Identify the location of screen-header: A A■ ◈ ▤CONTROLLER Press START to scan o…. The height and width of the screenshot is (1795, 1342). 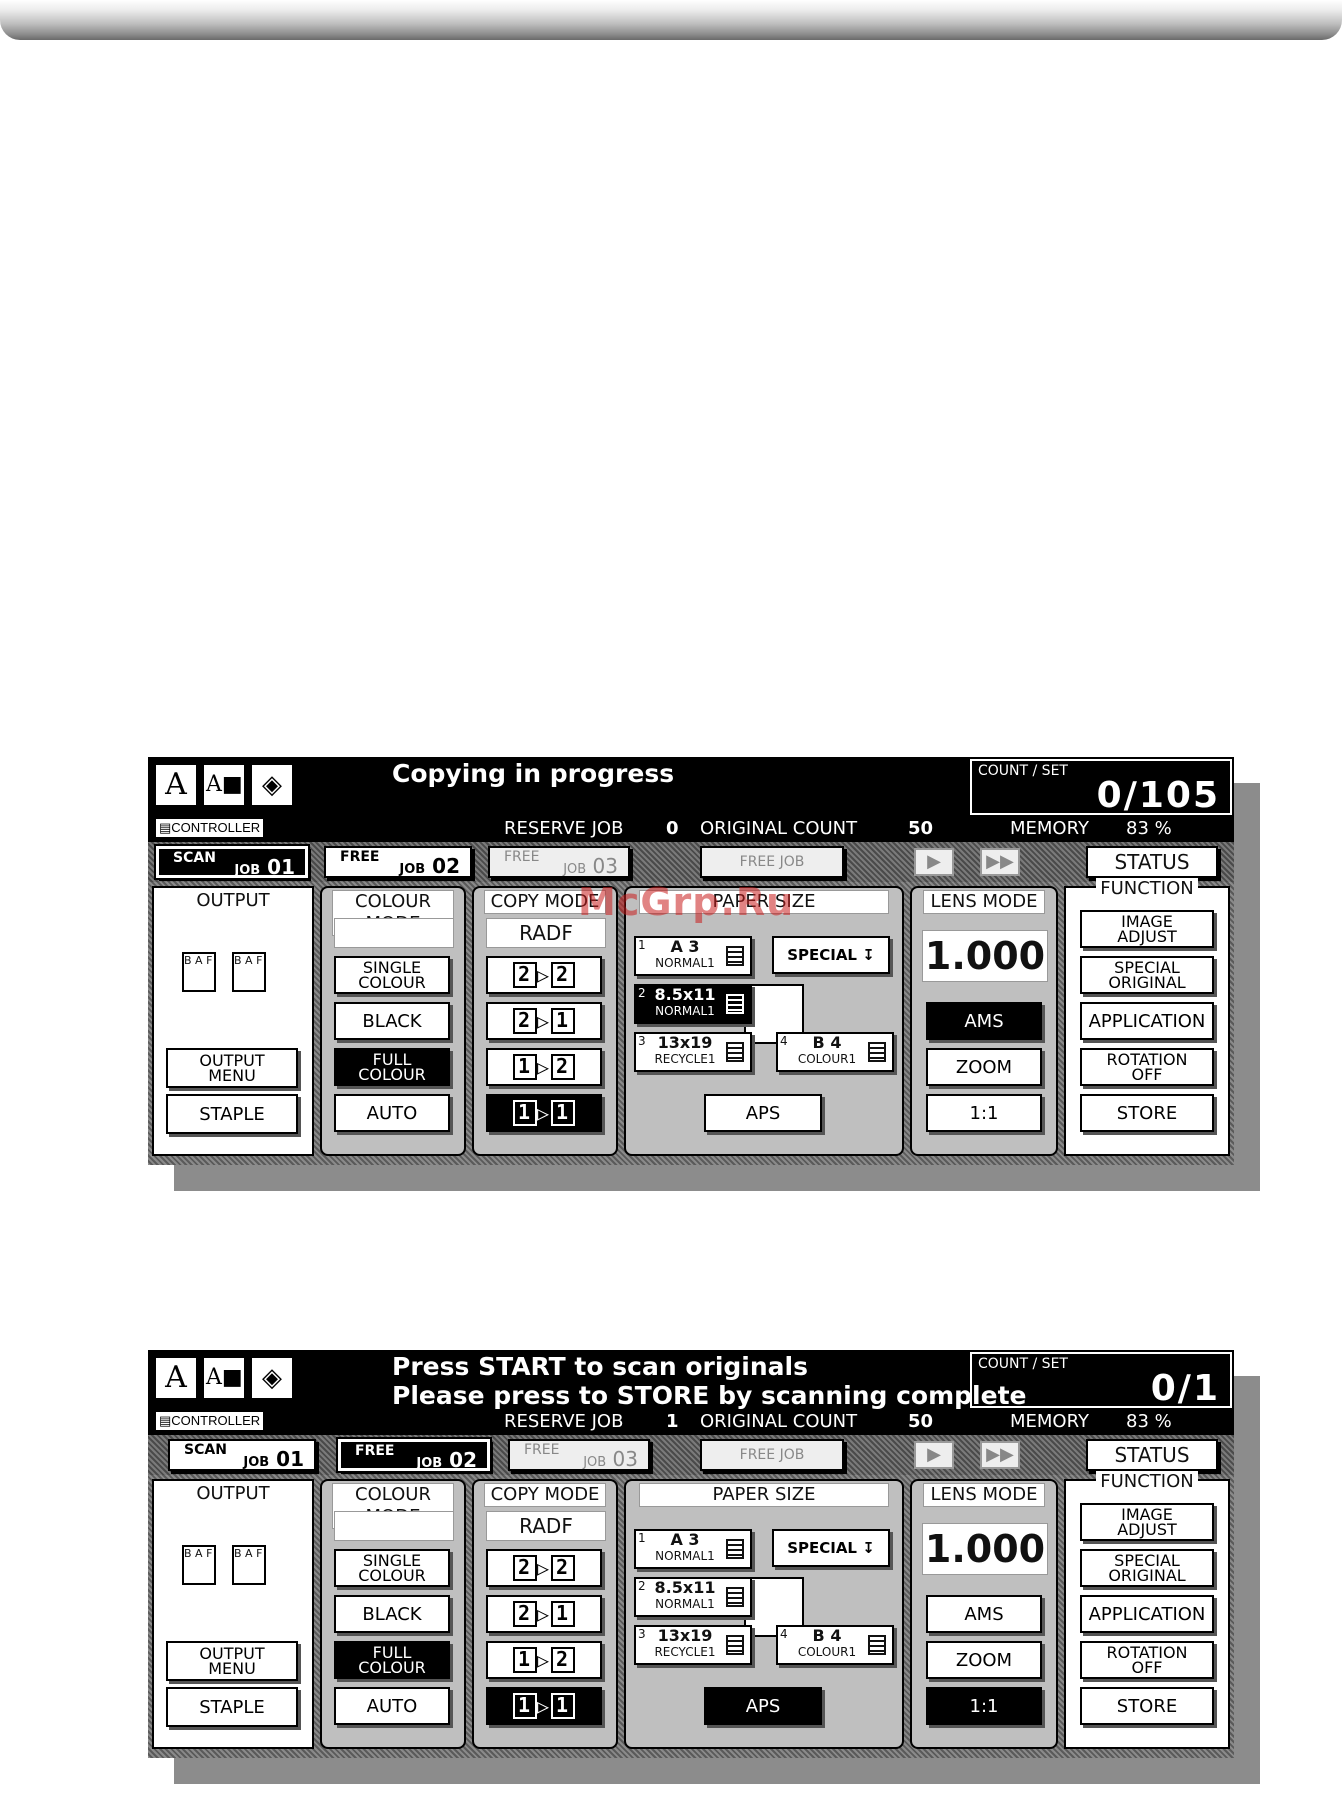
(691, 1392).